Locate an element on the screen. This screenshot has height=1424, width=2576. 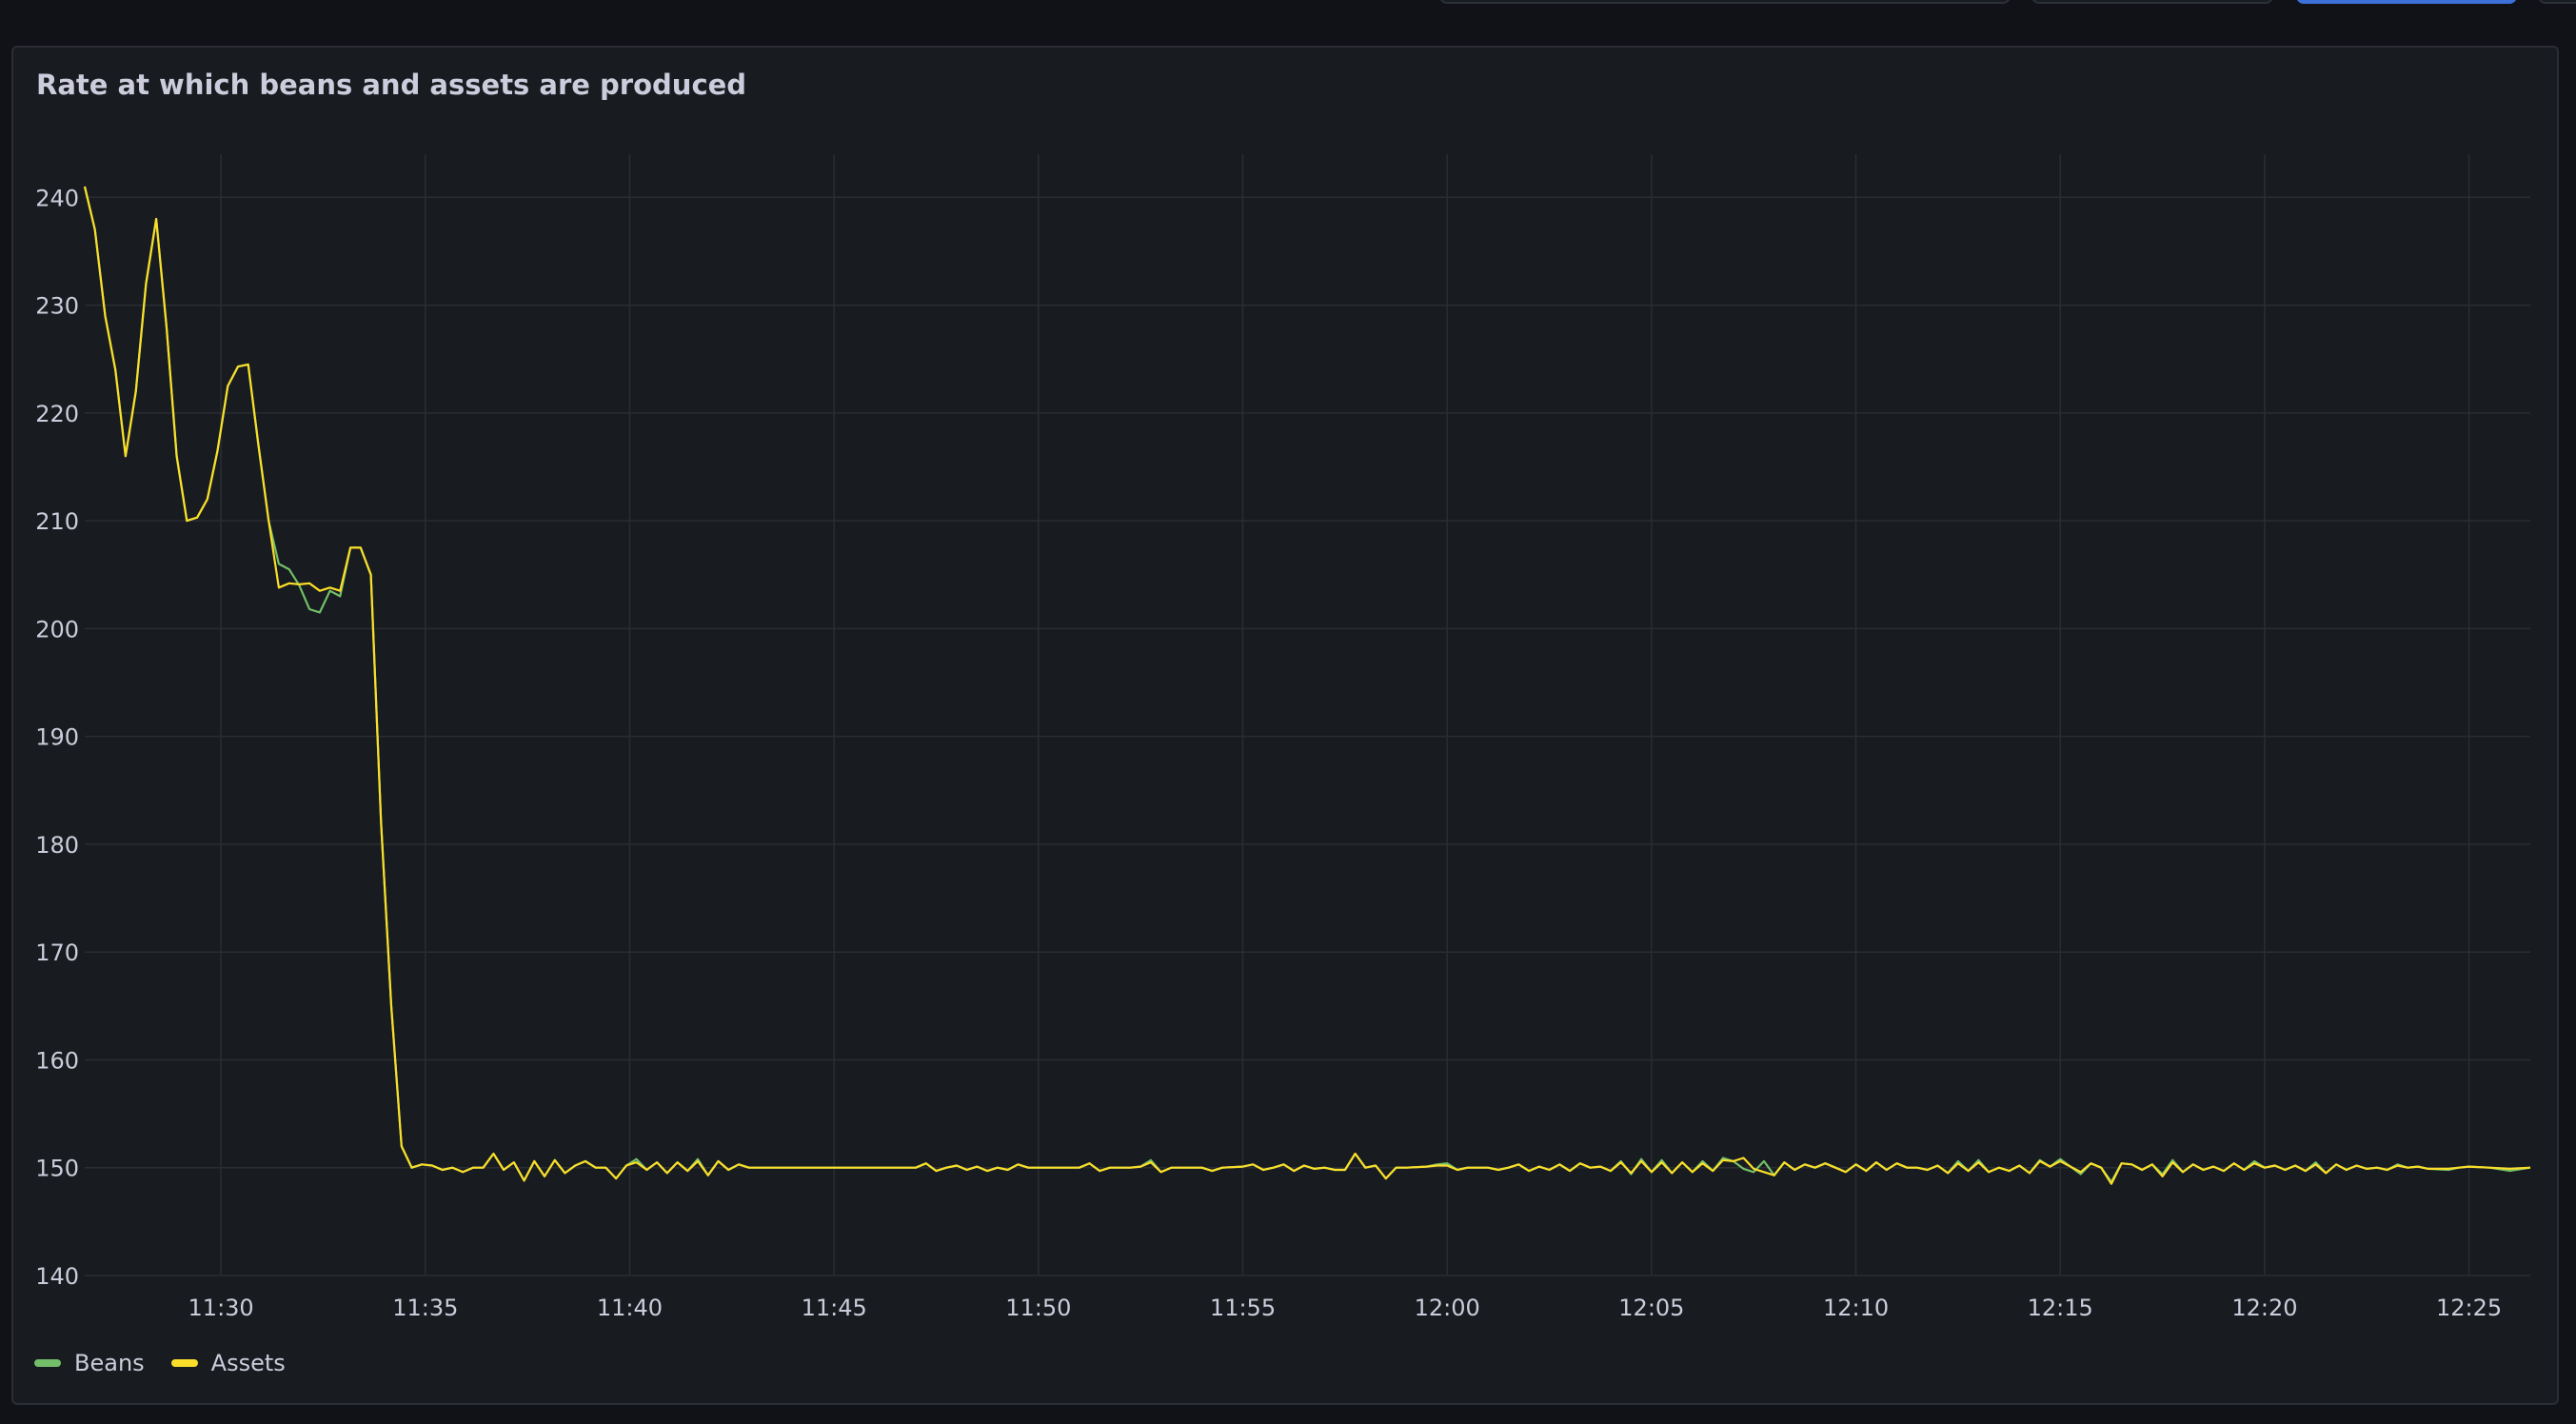
legend-item-assets: Assets is located at coordinates (228, 1363).